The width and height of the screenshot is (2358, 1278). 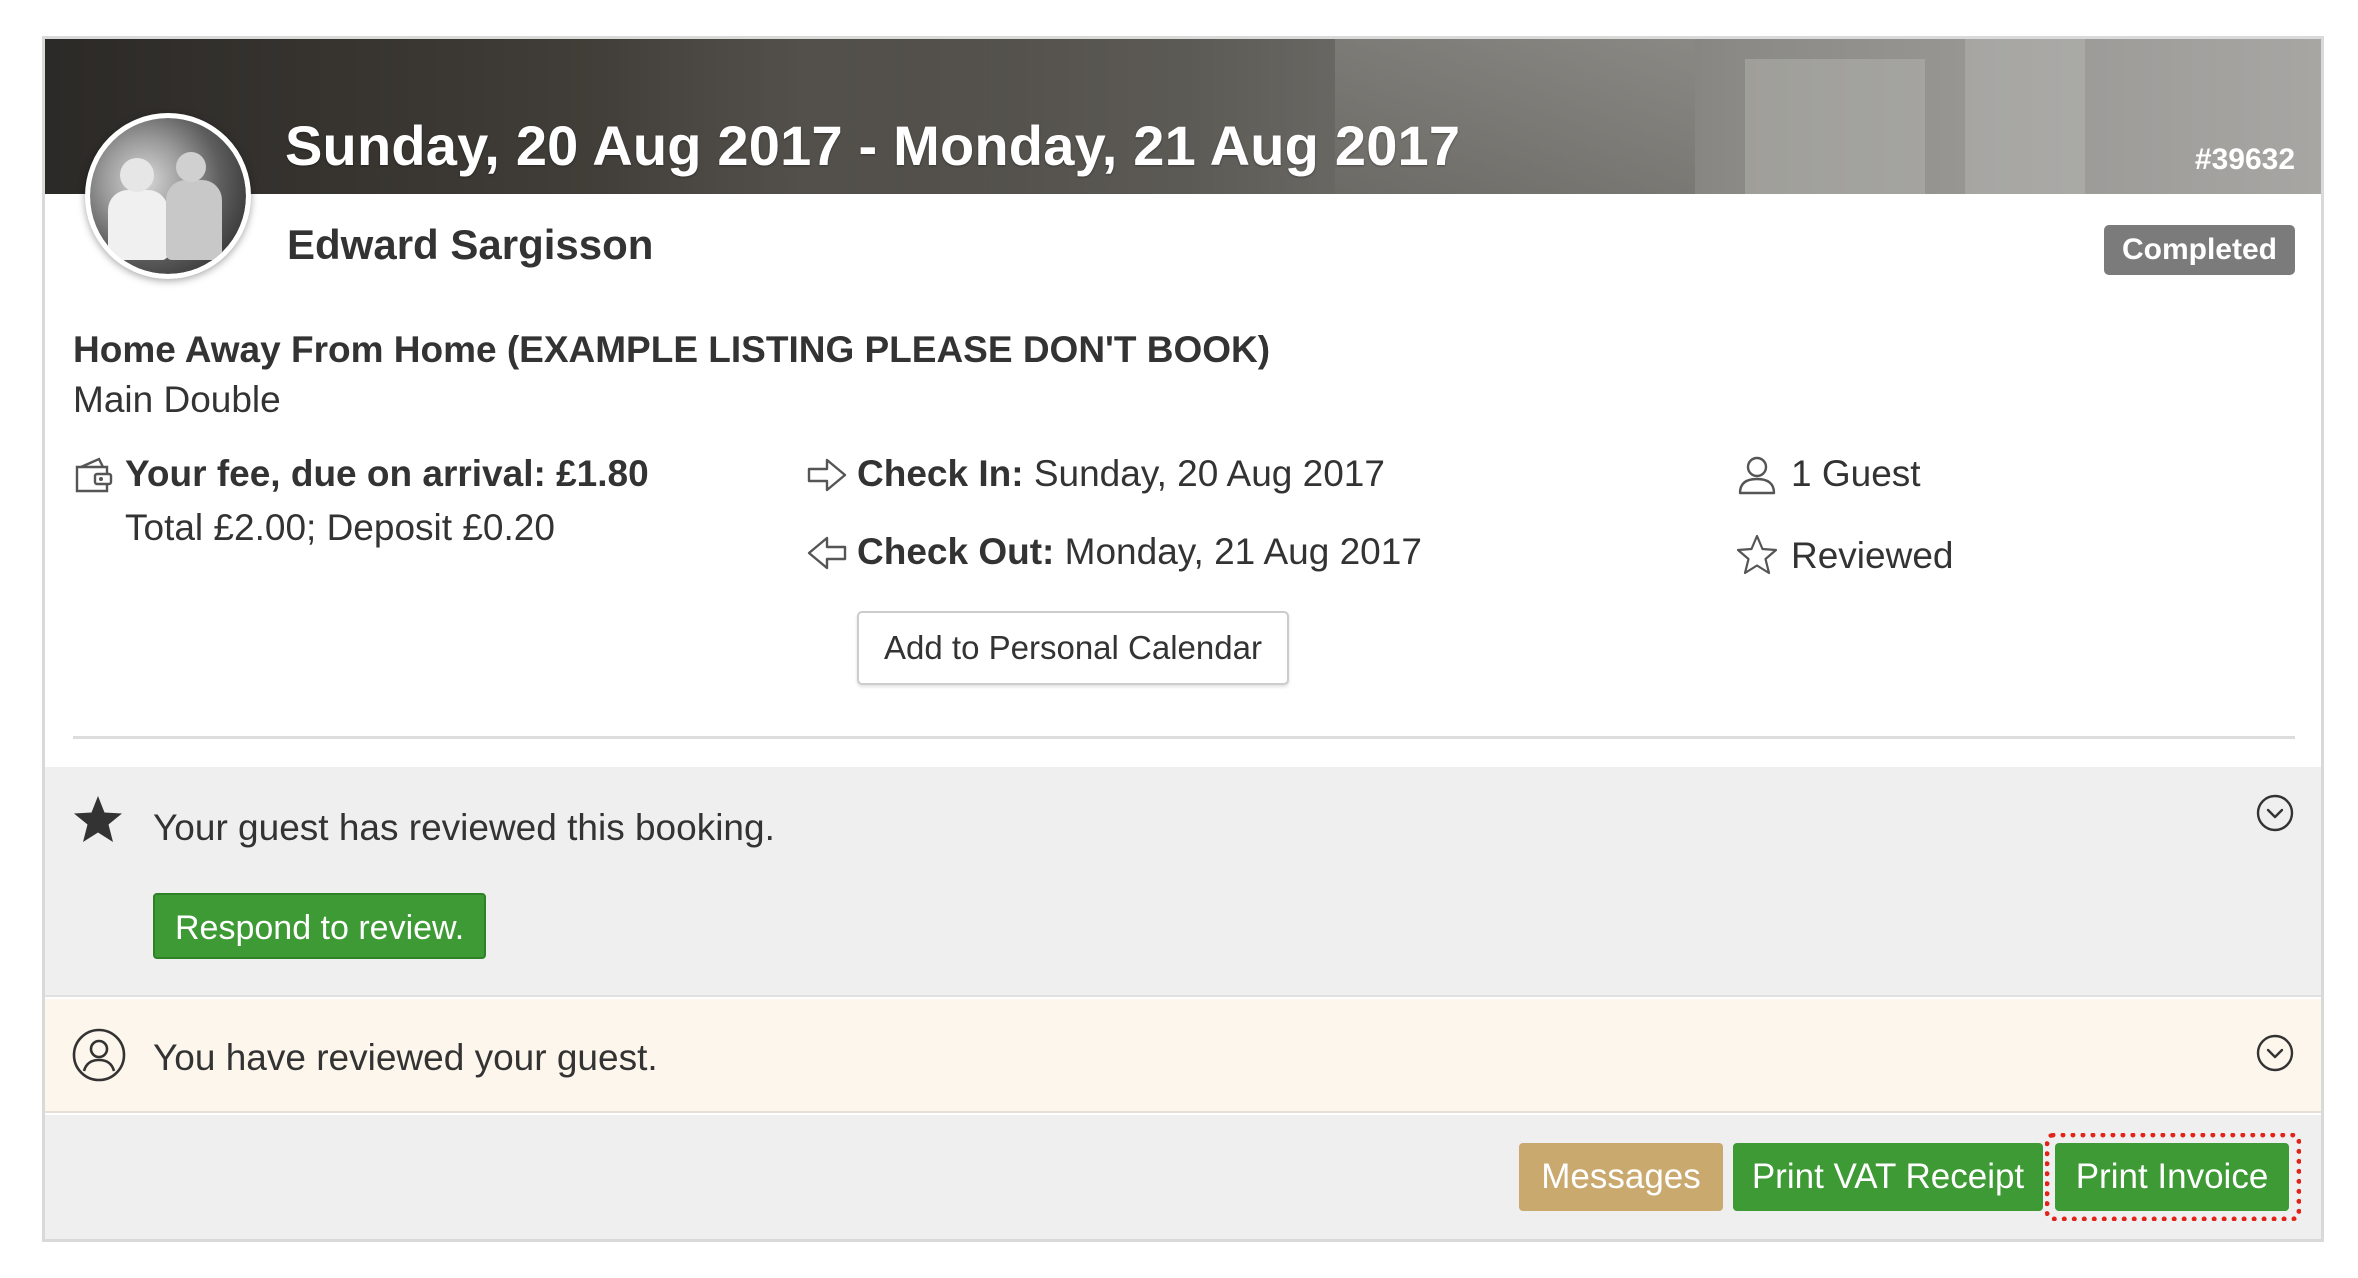 I want to click on section-divider, so click(x=1184, y=737).